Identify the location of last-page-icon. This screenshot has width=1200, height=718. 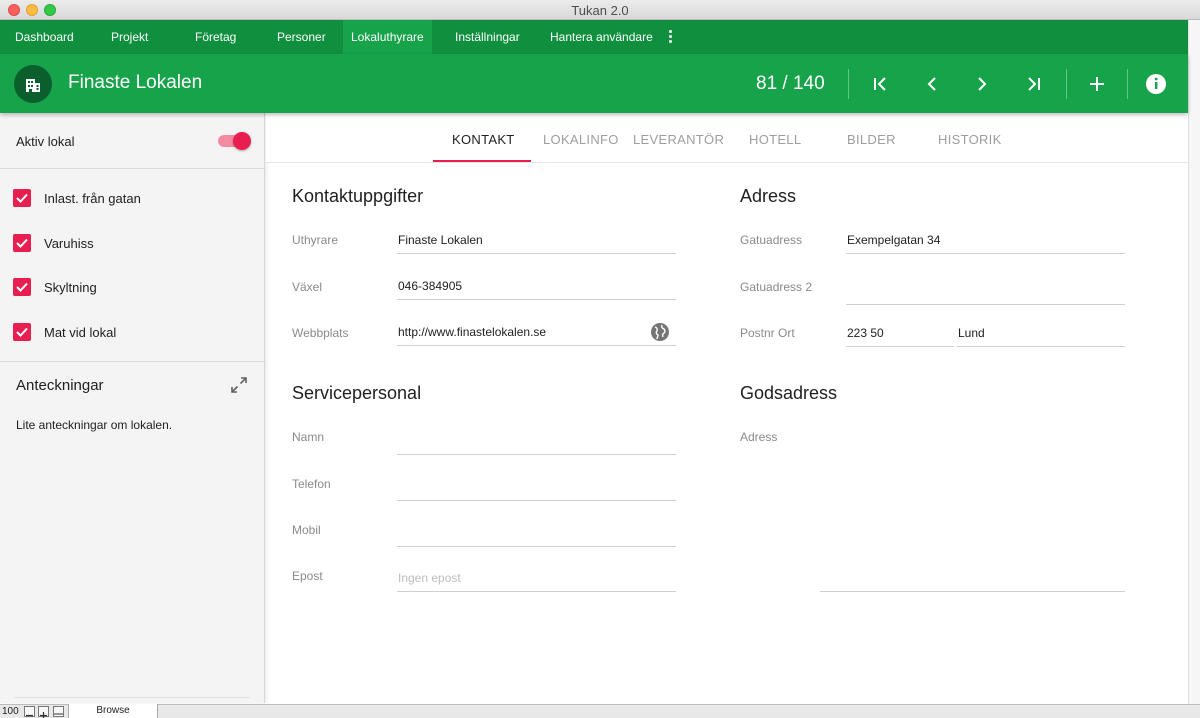
(1034, 84).